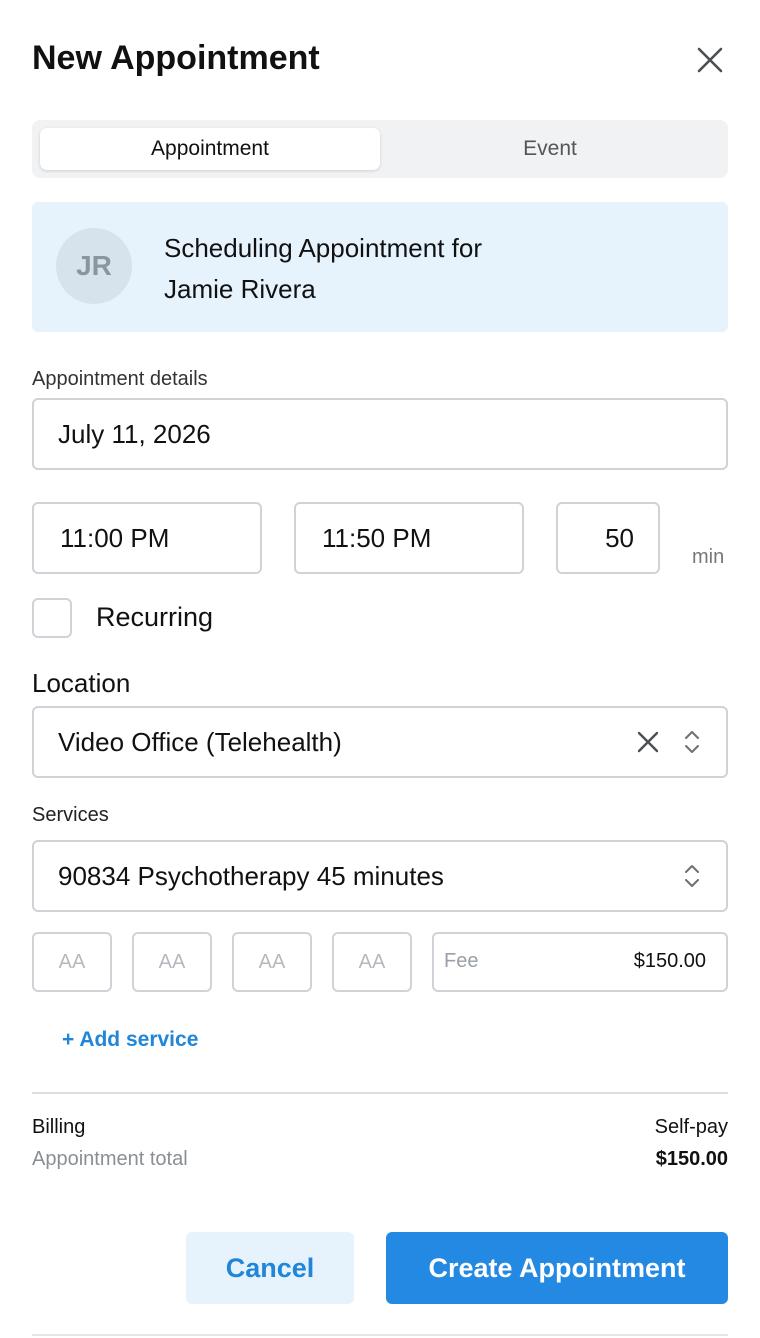 The height and width of the screenshot is (1338, 760). I want to click on footer-divider, so click(380, 1335).